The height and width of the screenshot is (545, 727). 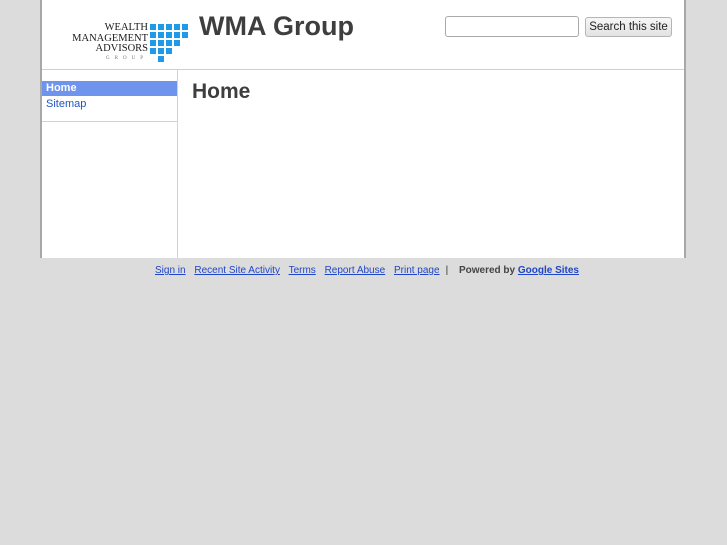 What do you see at coordinates (121, 48) in the screenshot?
I see `logo-line-3: ADVISORS` at bounding box center [121, 48].